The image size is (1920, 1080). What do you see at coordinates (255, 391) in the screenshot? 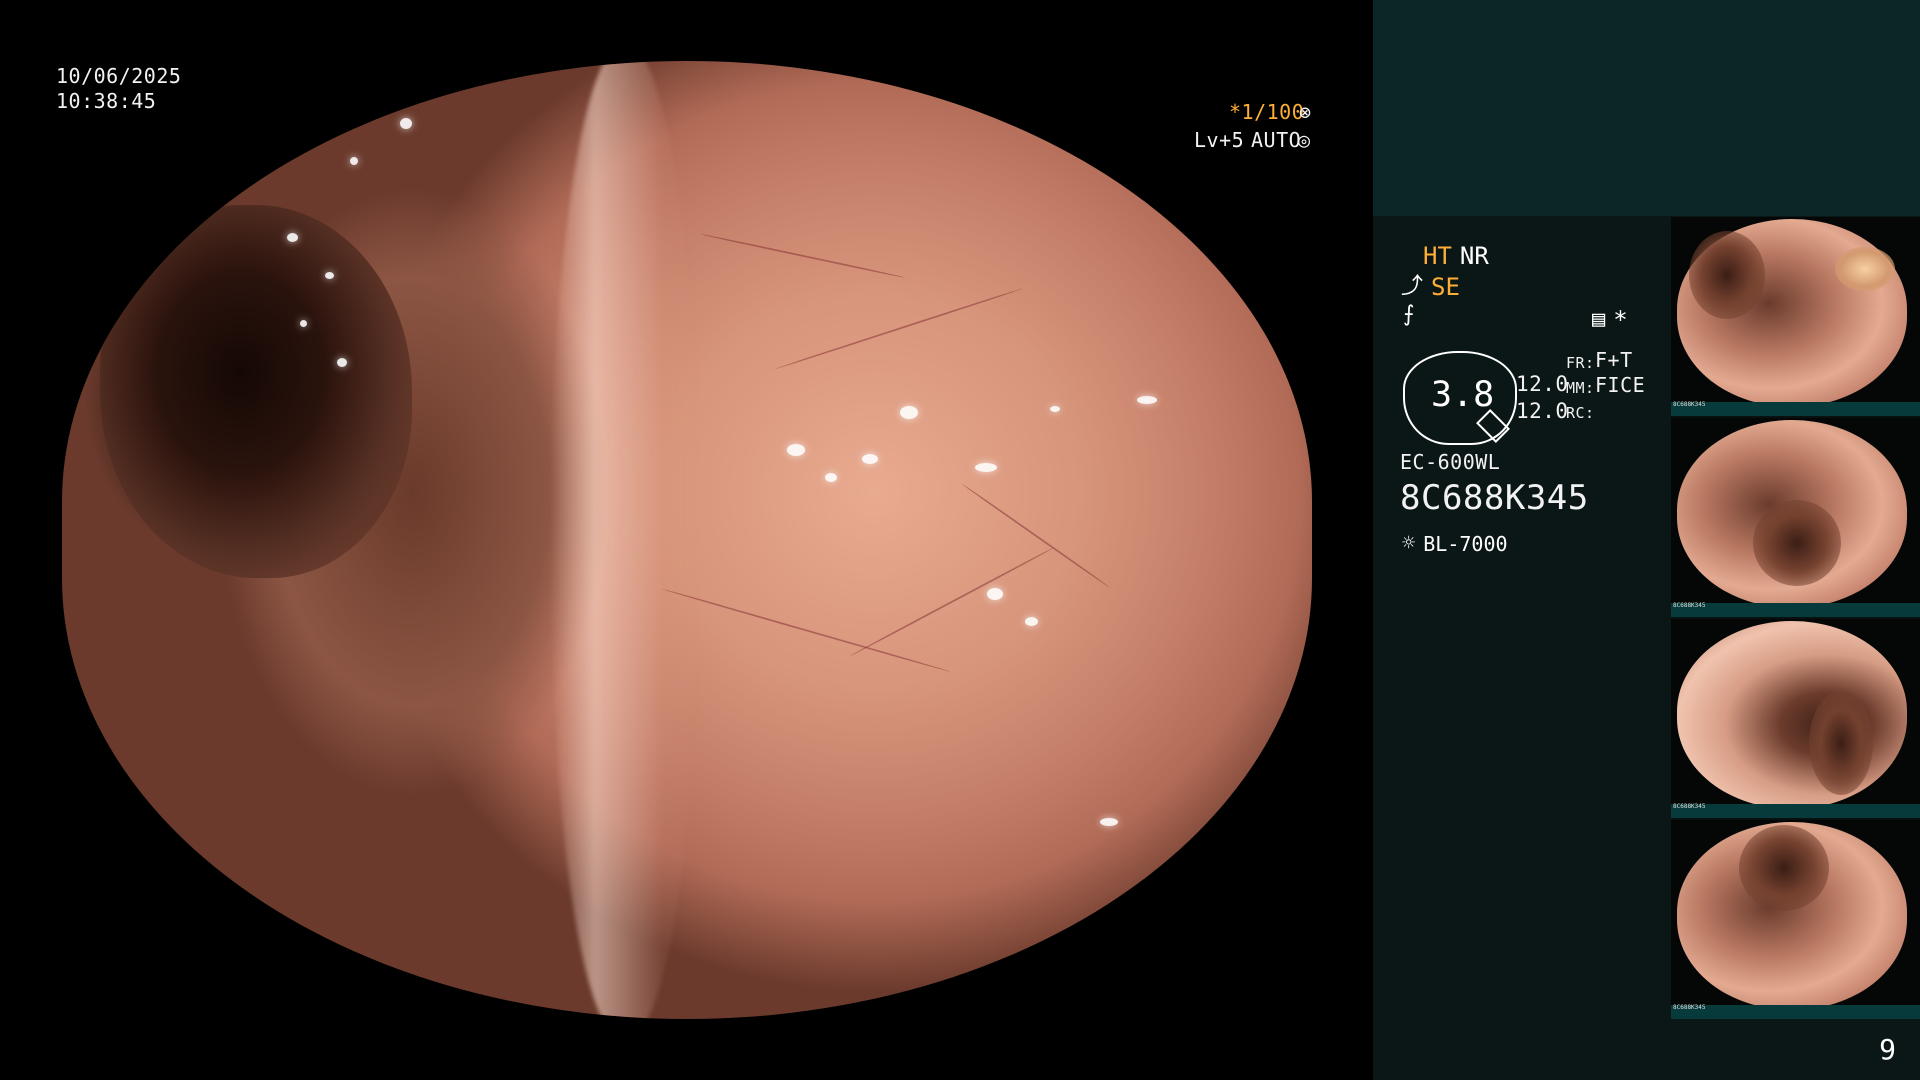
I see `lumen-region` at bounding box center [255, 391].